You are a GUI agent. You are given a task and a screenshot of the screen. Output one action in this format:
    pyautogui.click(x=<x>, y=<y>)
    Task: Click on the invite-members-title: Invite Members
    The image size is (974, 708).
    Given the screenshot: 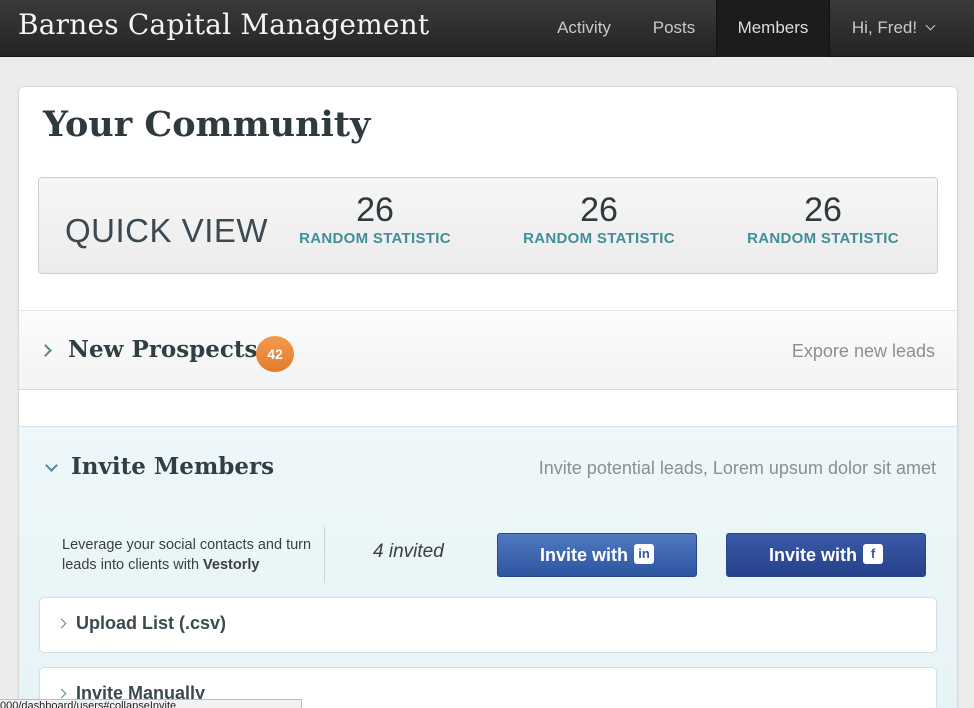 What is the action you would take?
    pyautogui.click(x=172, y=466)
    